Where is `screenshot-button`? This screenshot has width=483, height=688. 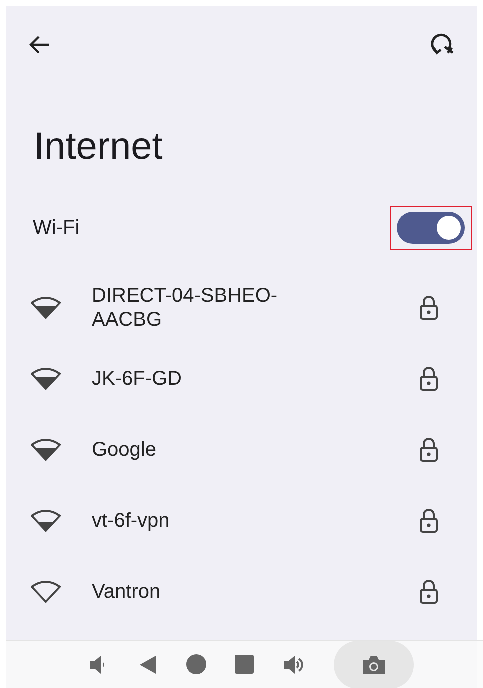
screenshot-button is located at coordinates (374, 664).